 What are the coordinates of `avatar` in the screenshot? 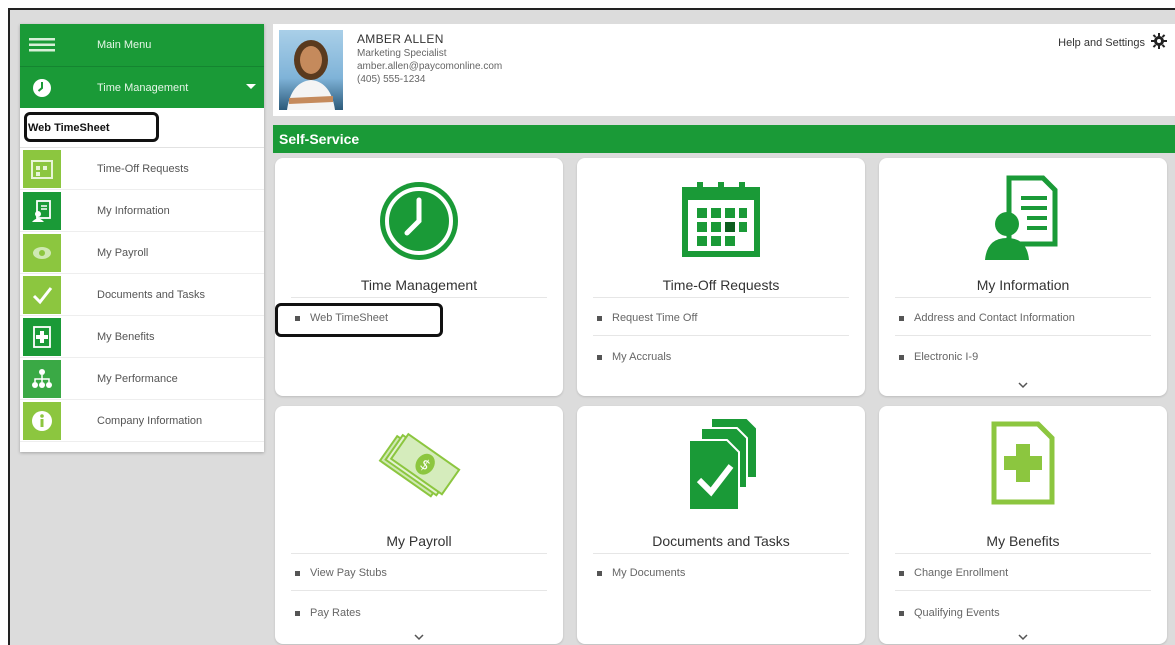 It's located at (311, 70).